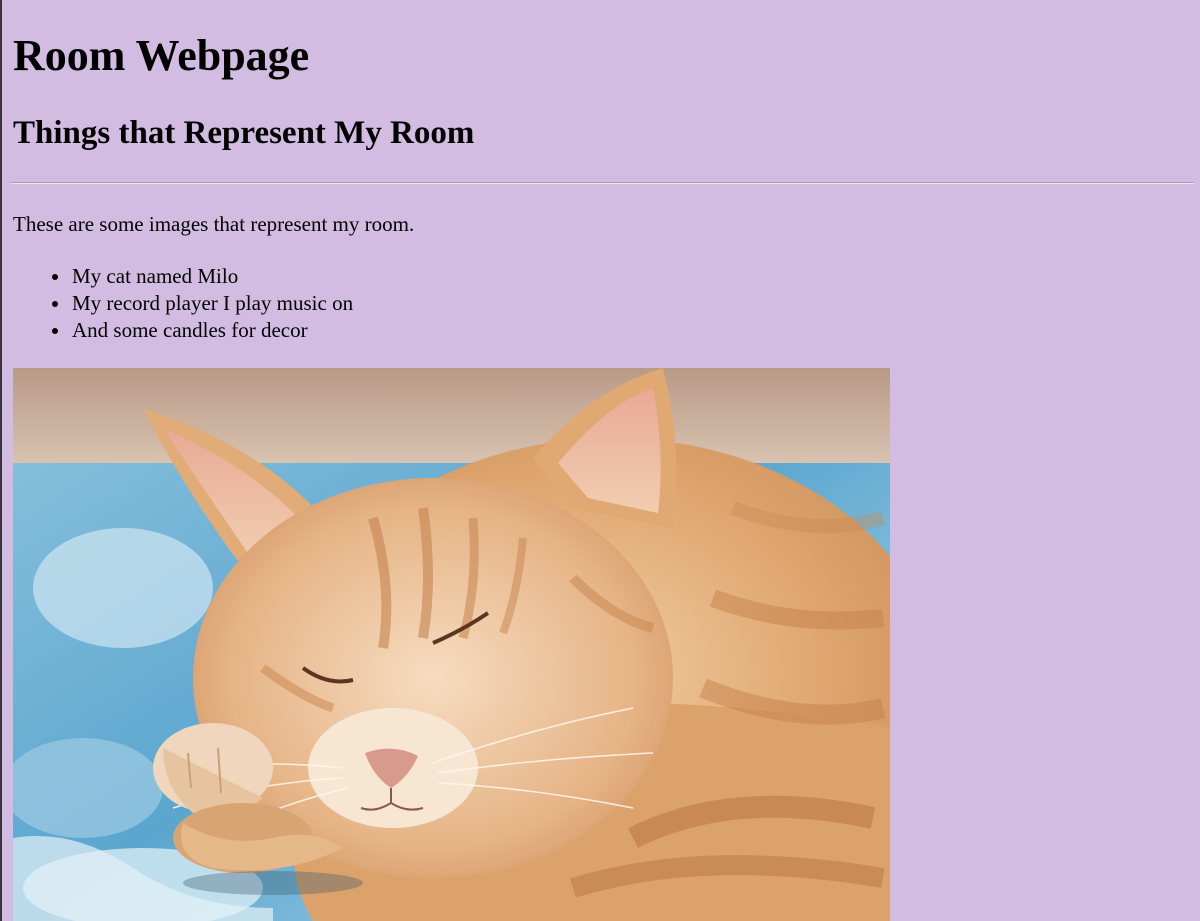  I want to click on list-item-text: My record player I play music on, so click(213, 303).